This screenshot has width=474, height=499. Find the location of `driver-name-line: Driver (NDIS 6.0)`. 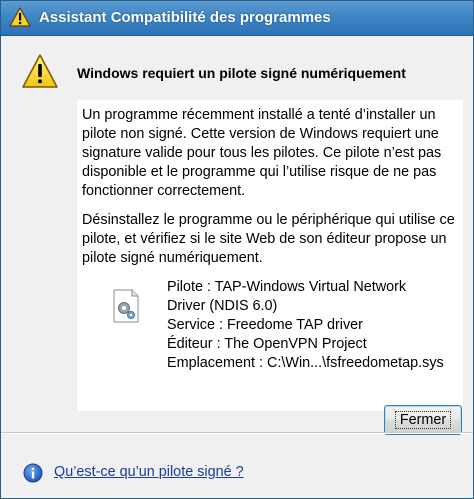

driver-name-line: Driver (NDIS 6.0) is located at coordinates (222, 306).